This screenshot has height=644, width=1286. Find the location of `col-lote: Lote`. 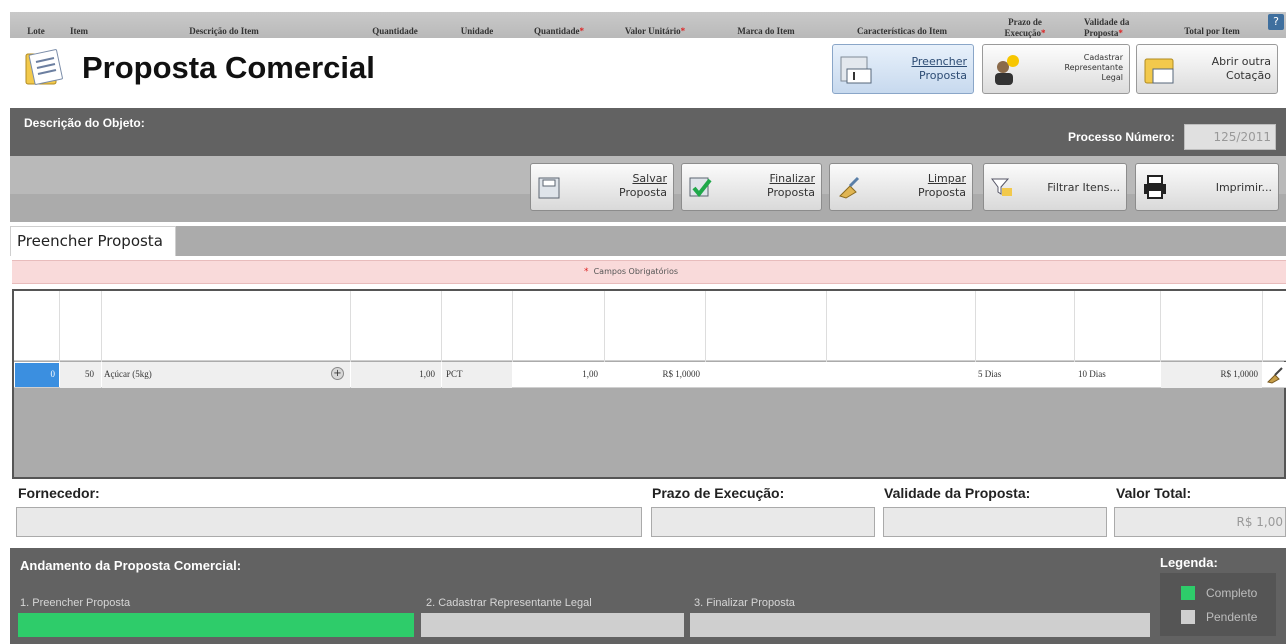

col-lote: Lote is located at coordinates (36, 31).